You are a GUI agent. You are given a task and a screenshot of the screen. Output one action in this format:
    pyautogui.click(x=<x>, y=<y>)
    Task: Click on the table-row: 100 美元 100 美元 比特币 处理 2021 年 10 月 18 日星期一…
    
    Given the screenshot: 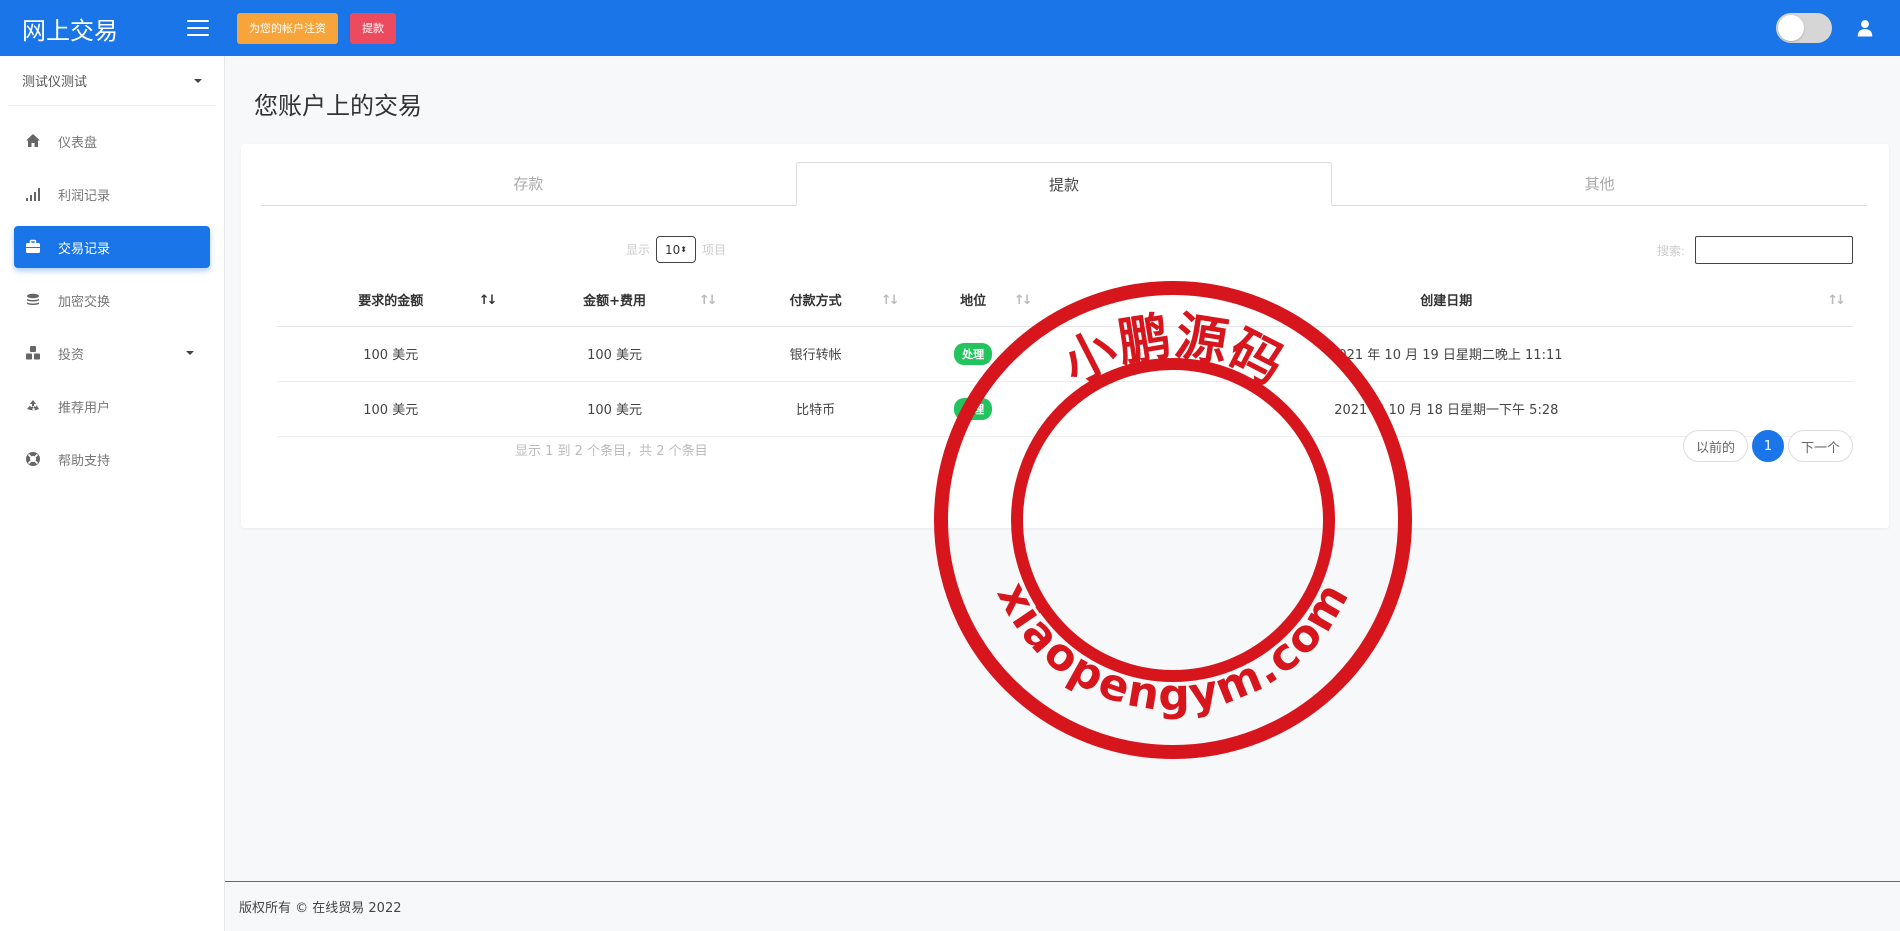 What is the action you would take?
    pyautogui.click(x=1065, y=409)
    